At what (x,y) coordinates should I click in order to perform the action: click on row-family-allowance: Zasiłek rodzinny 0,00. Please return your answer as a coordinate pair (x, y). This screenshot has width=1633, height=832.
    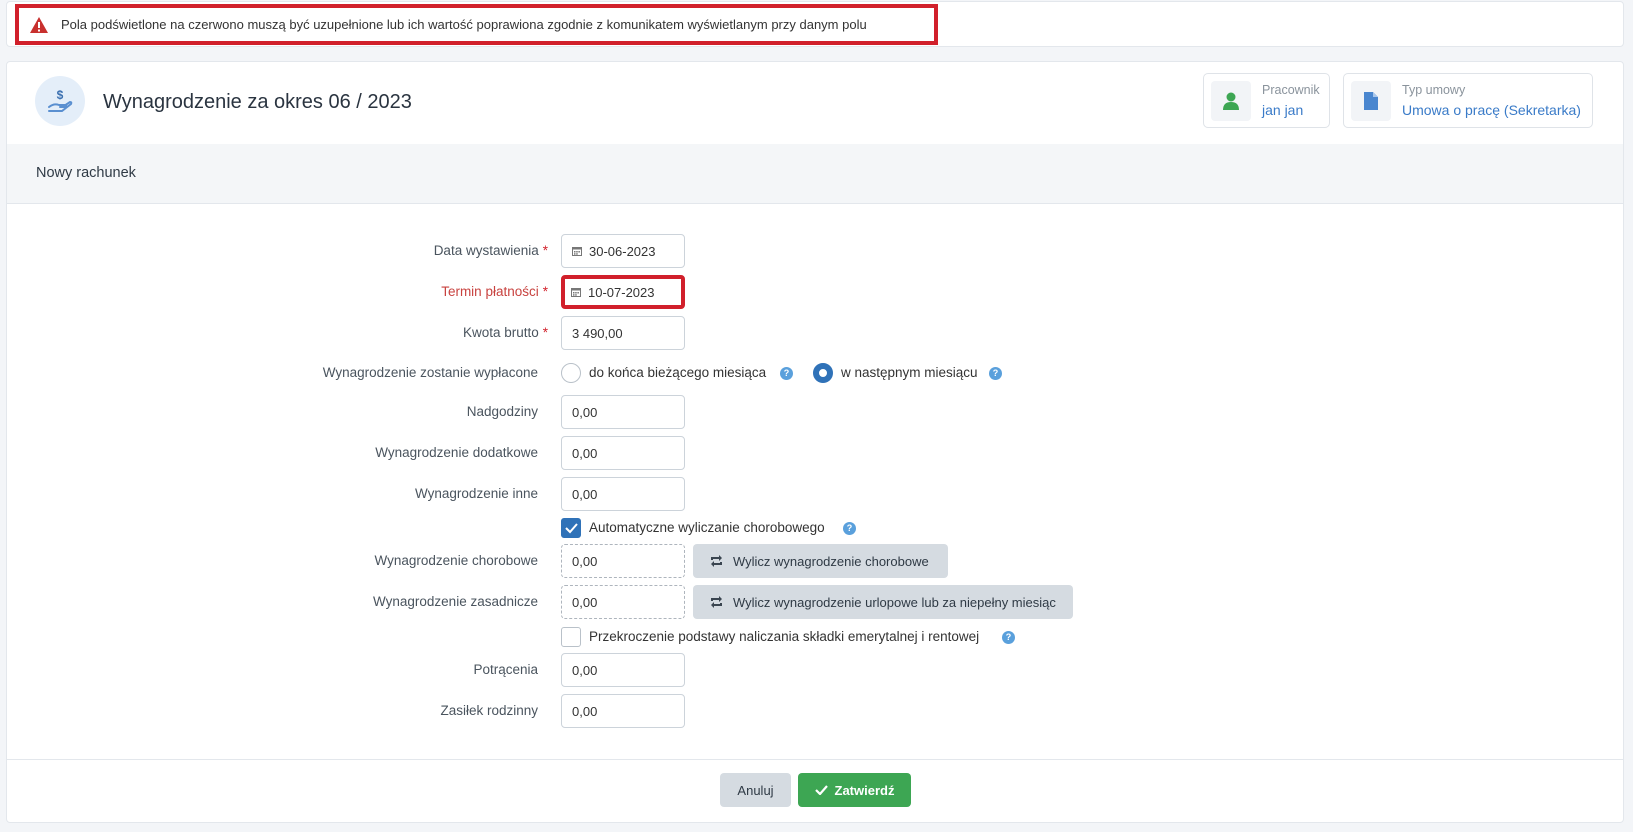
    Looking at the image, I should click on (815, 711).